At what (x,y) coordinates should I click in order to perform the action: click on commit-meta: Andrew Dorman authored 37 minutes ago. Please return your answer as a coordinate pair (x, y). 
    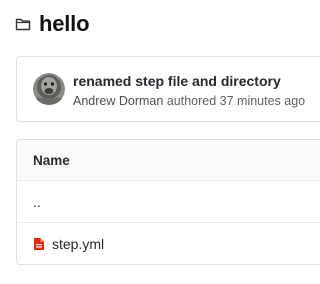
    Looking at the image, I should click on (189, 101).